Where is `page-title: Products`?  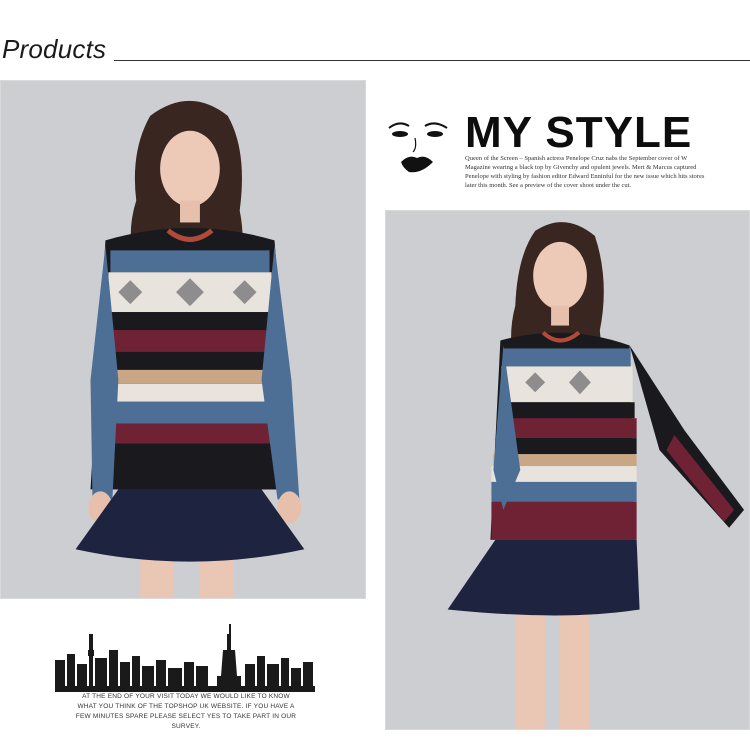 page-title: Products is located at coordinates (54, 49).